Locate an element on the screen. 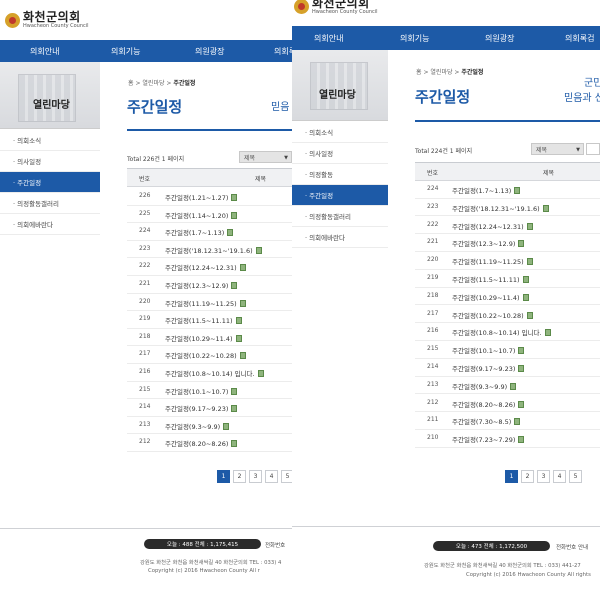  row-number: 216 is located at coordinates (433, 331).